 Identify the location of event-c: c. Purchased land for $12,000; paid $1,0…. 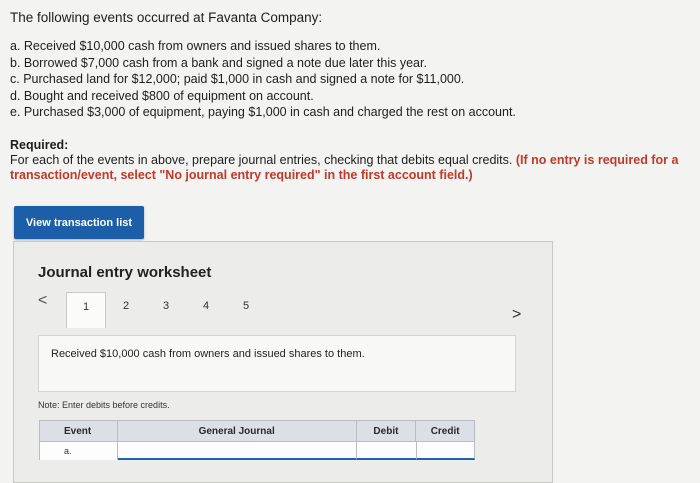
(237, 79).